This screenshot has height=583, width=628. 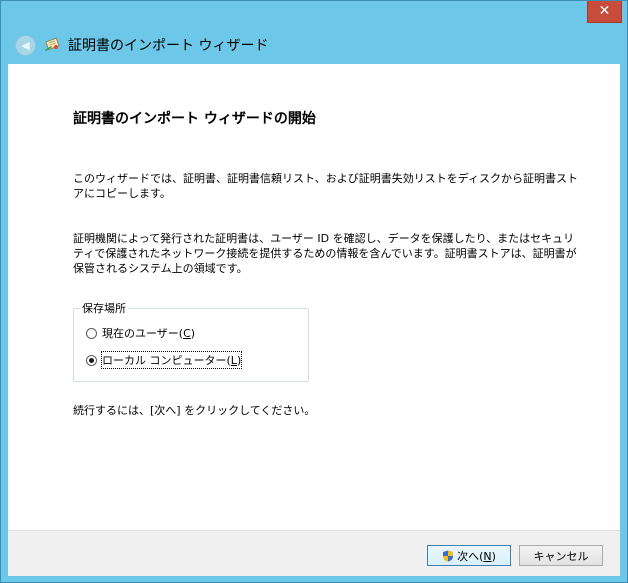 I want to click on cancel-button: キャンセル, so click(x=561, y=555).